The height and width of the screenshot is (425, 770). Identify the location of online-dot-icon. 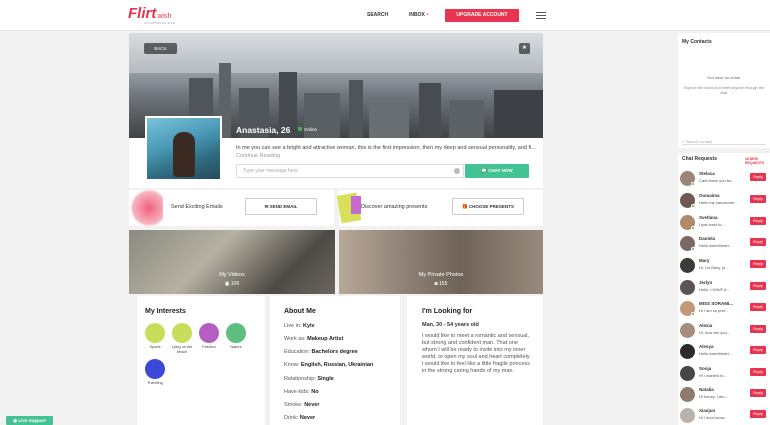
(300, 129).